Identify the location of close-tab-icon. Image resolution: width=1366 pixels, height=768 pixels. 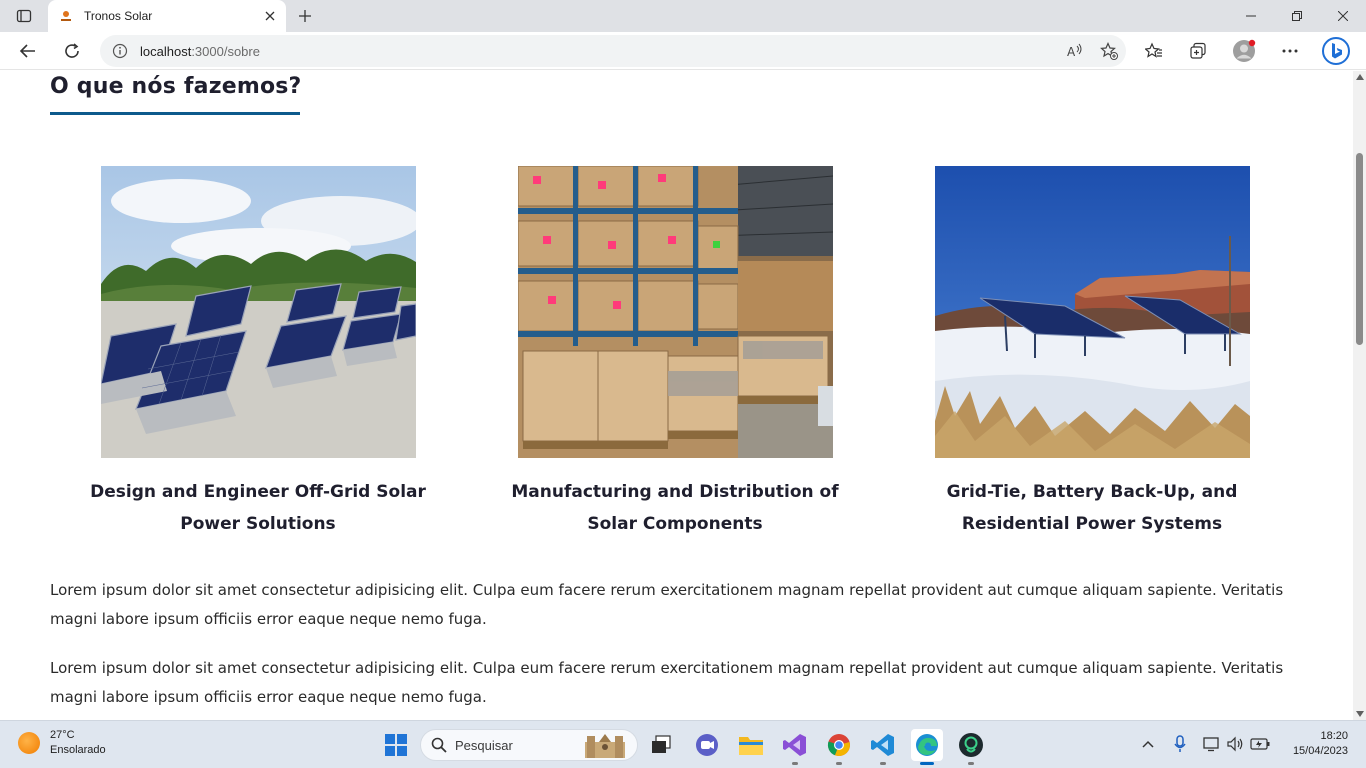
(270, 16).